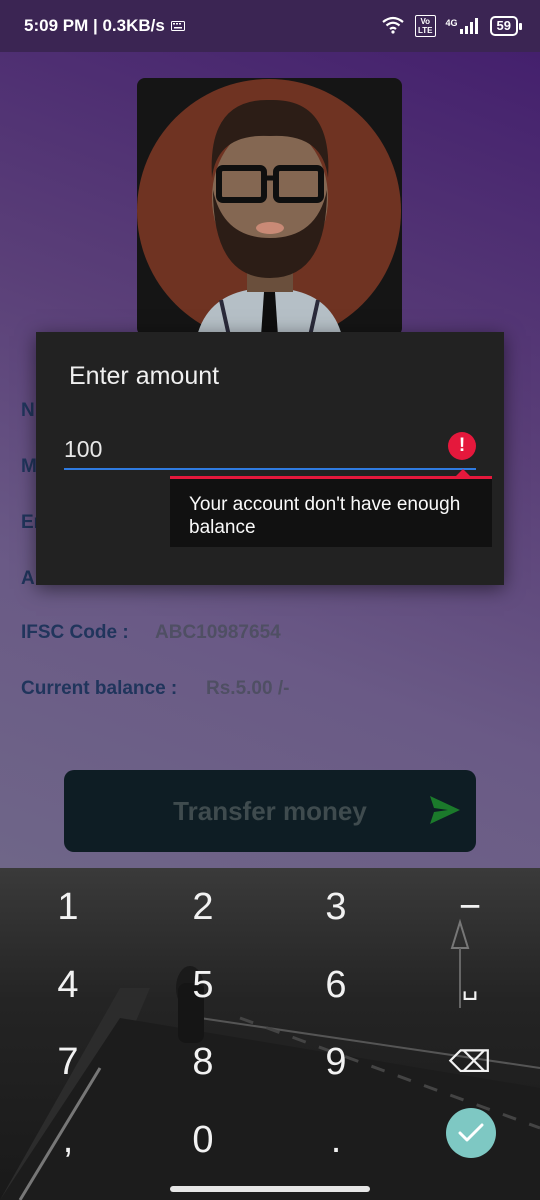  I want to click on current-balance-value: Rs.5.00 /-, so click(248, 688).